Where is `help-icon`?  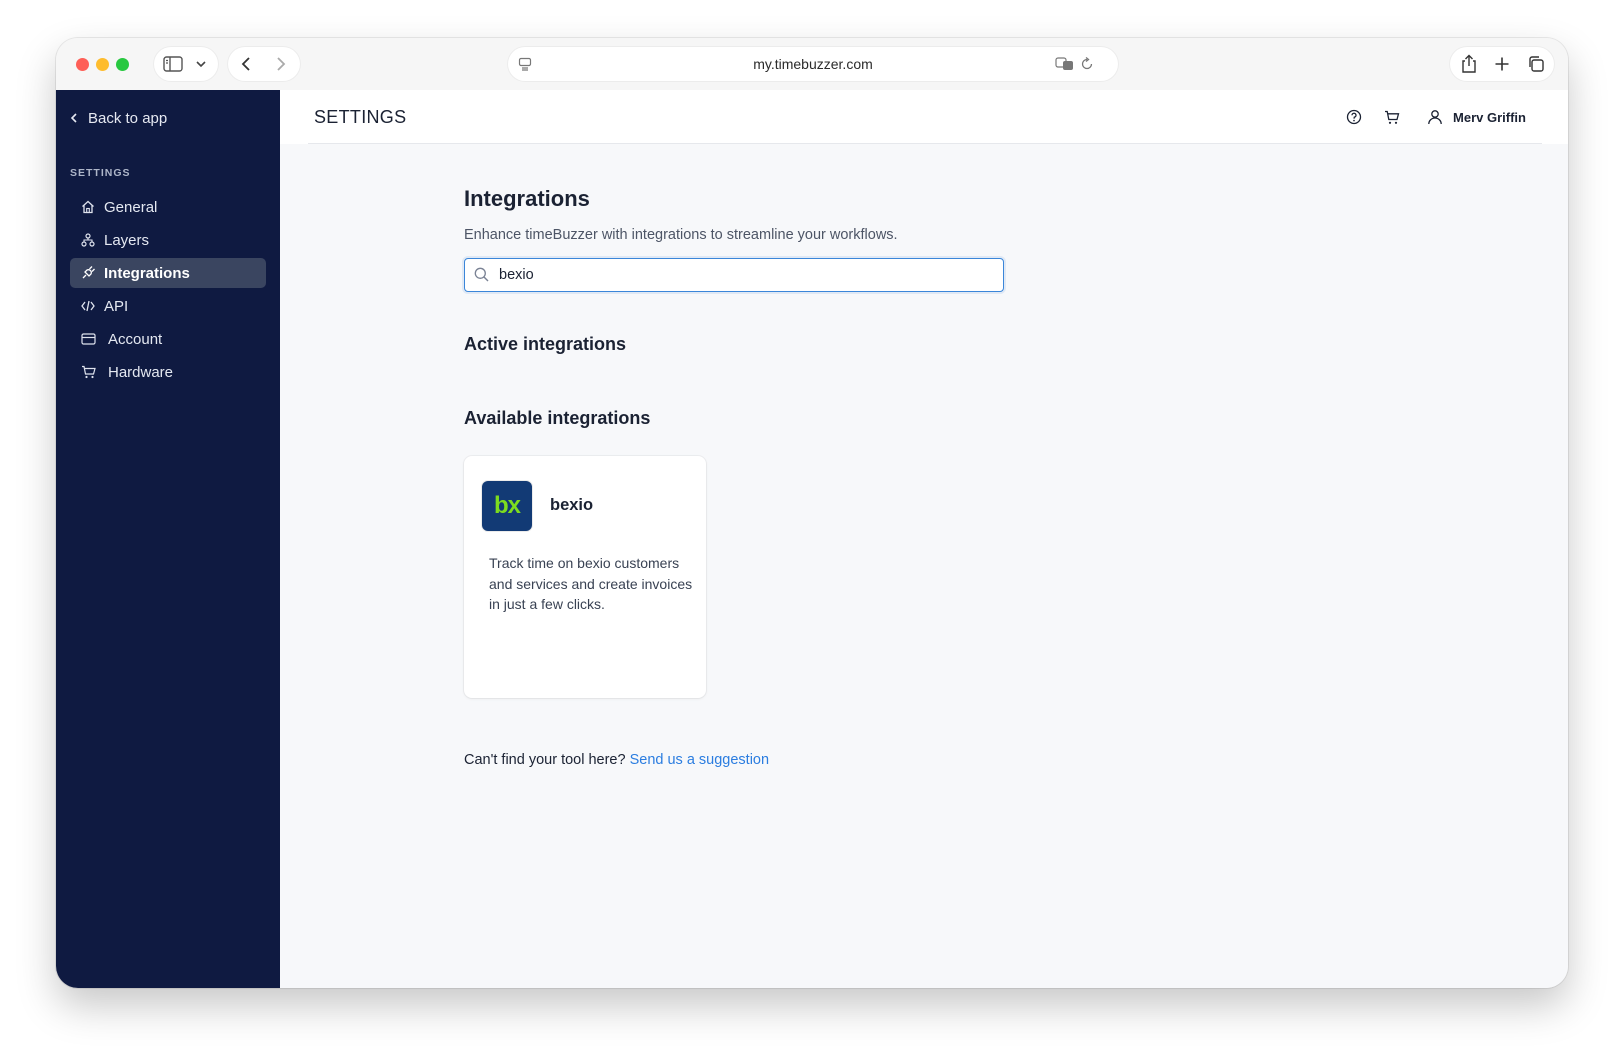
help-icon is located at coordinates (1354, 117).